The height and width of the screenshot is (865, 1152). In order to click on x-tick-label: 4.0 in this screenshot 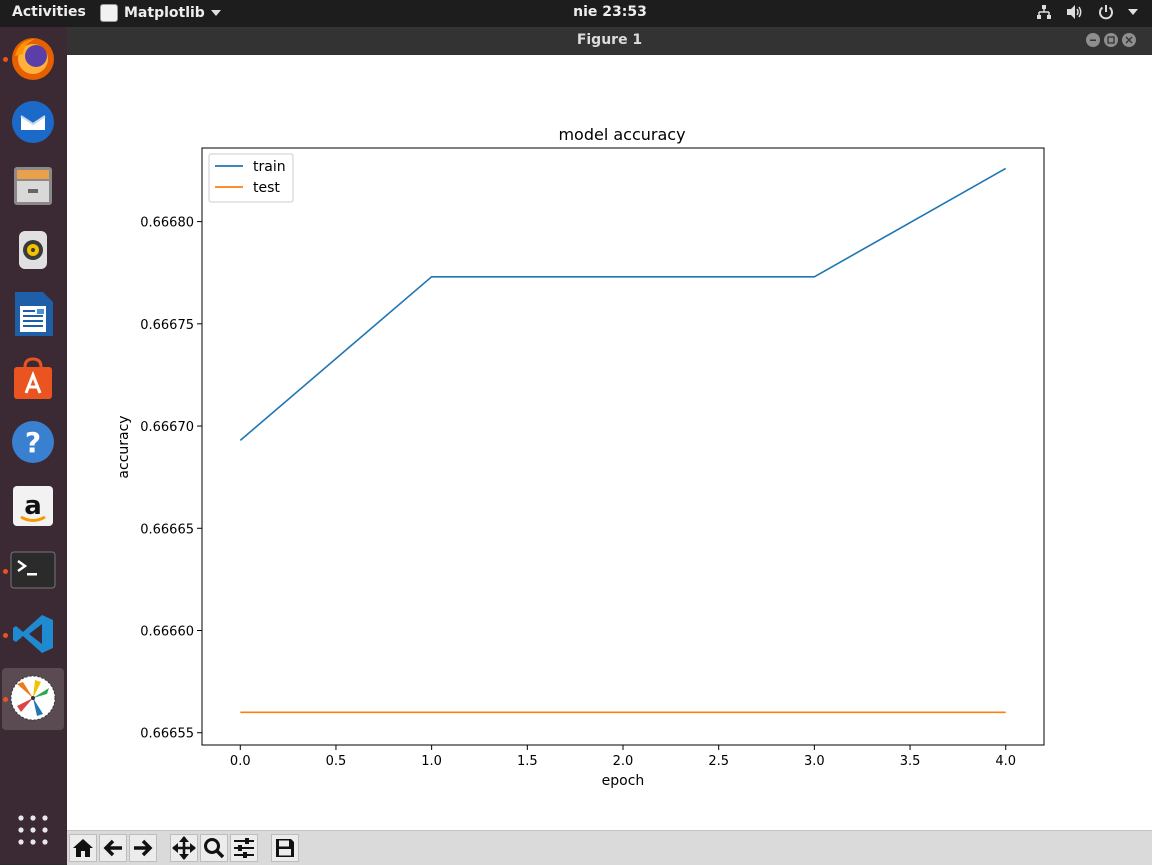, I will do `click(1005, 761)`.